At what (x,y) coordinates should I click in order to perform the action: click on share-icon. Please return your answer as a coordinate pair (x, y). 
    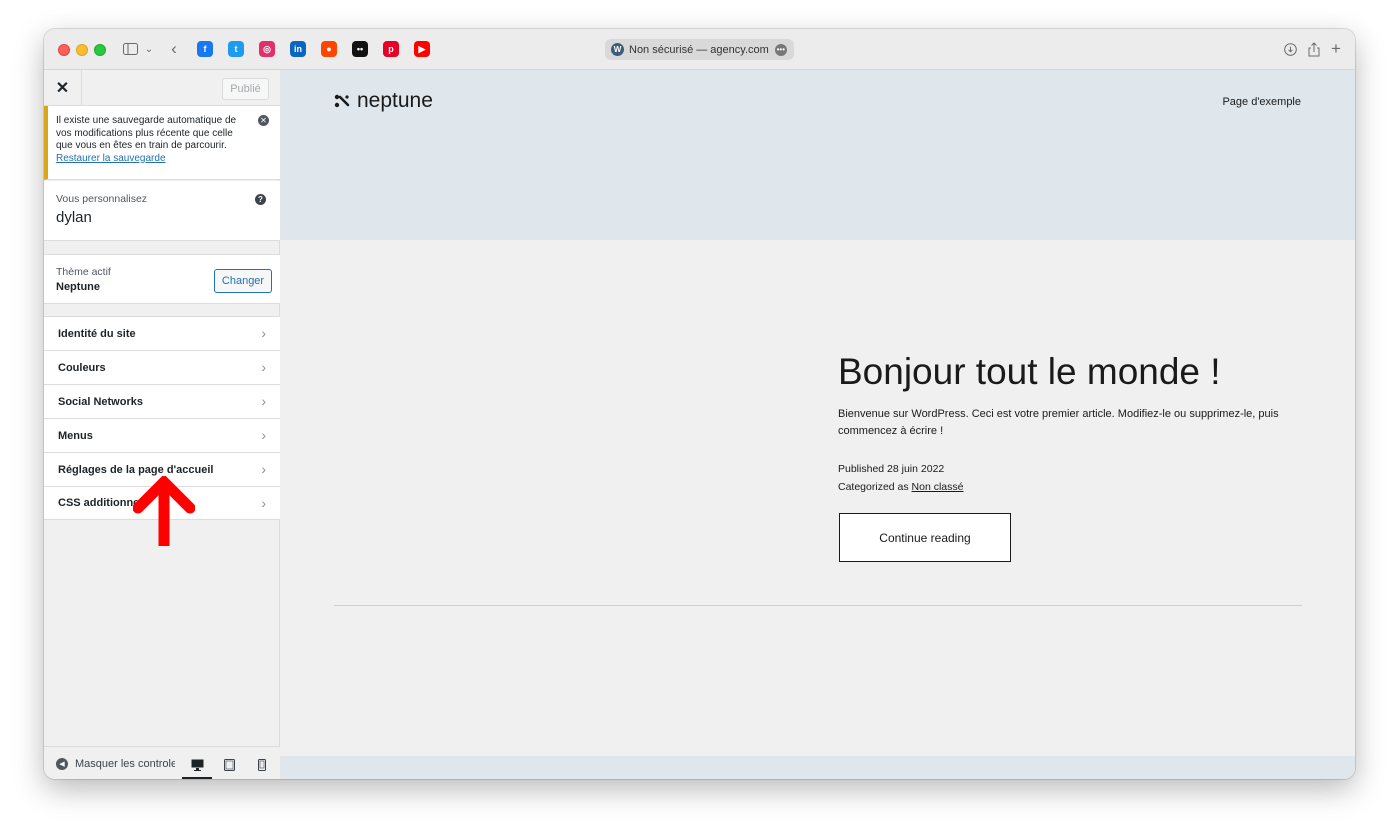
    Looking at the image, I should click on (1314, 49).